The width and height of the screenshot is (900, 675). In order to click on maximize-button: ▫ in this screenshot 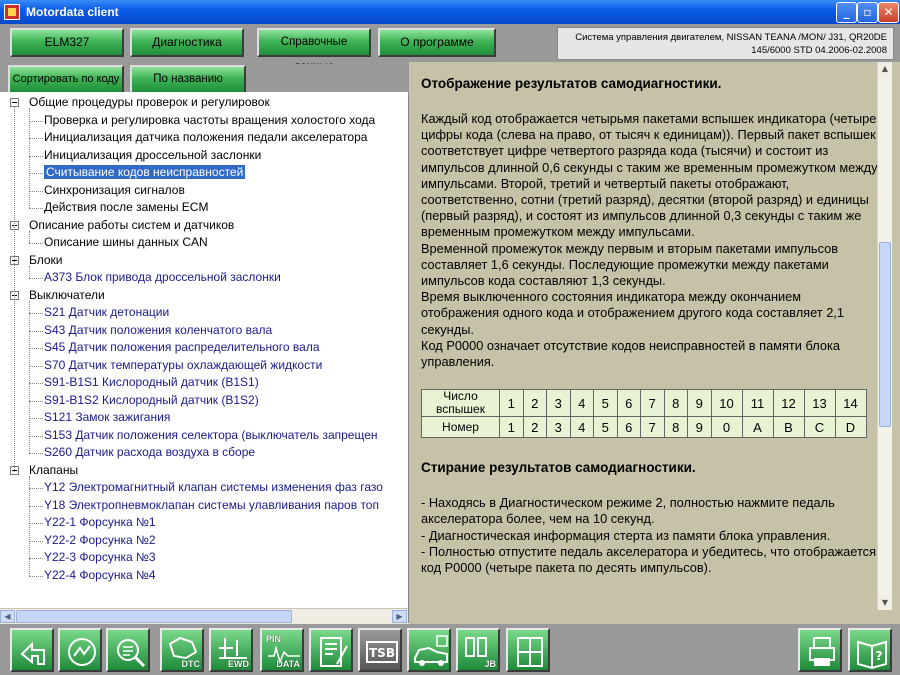, I will do `click(867, 12)`.